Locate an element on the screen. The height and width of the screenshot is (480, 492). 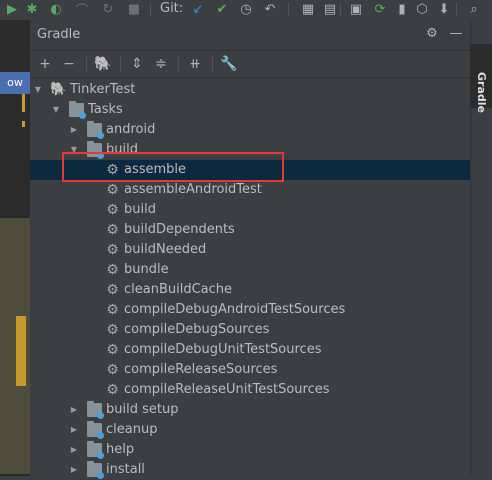
tree-node-build-setup: ▶ build setup is located at coordinates (250, 410).